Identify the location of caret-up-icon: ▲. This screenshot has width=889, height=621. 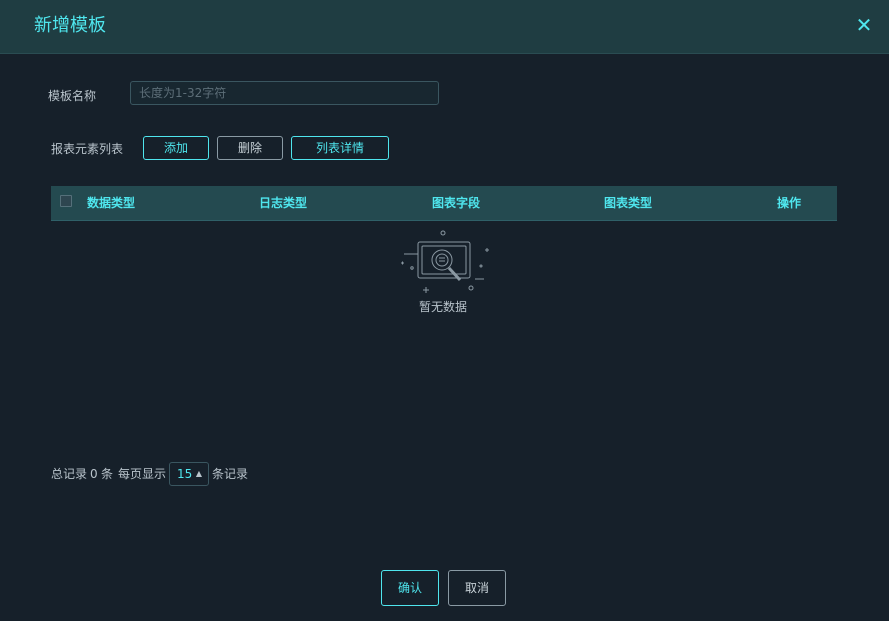
(198, 473).